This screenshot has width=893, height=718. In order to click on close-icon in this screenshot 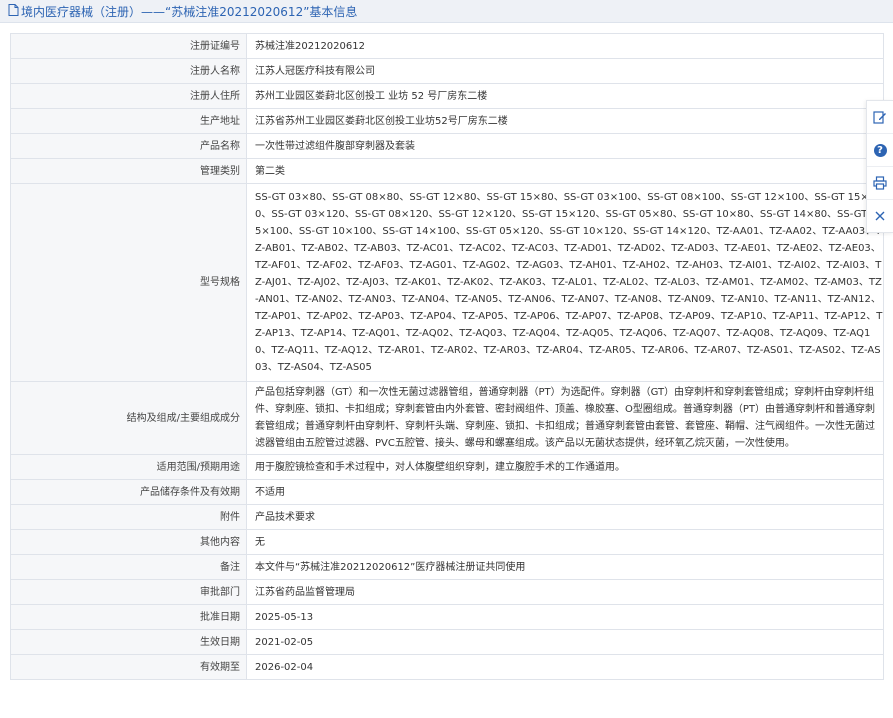, I will do `click(880, 216)`.